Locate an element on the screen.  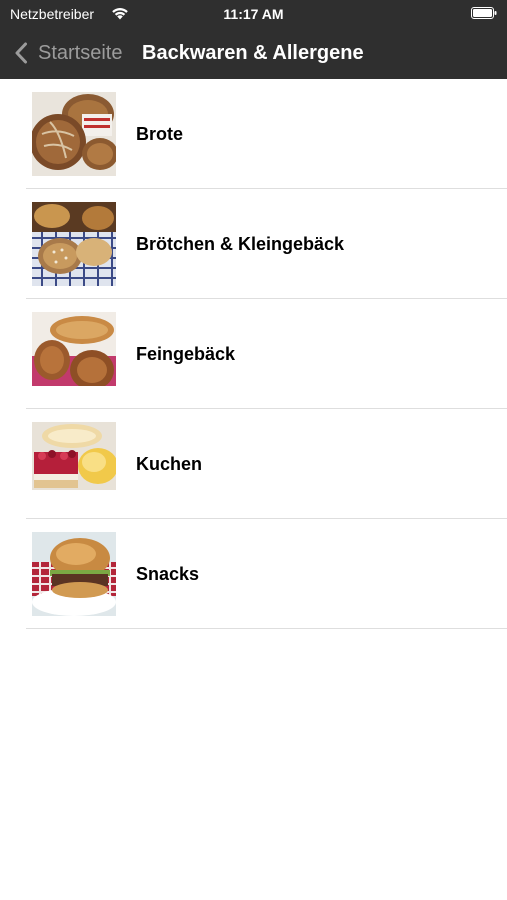
list-item-snacks: Snacks is located at coordinates (253, 574).